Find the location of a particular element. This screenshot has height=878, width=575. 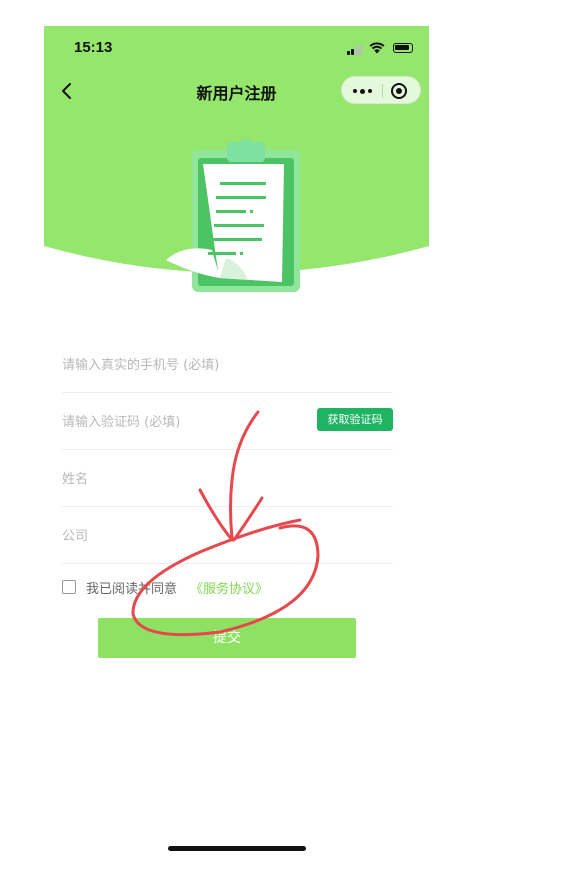

mini-program-capsule is located at coordinates (381, 90).